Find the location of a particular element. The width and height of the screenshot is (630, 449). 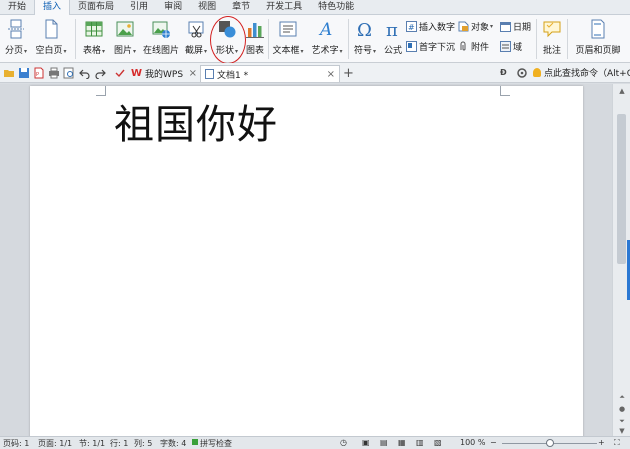

object-caret: ▾ is located at coordinates (491, 26).